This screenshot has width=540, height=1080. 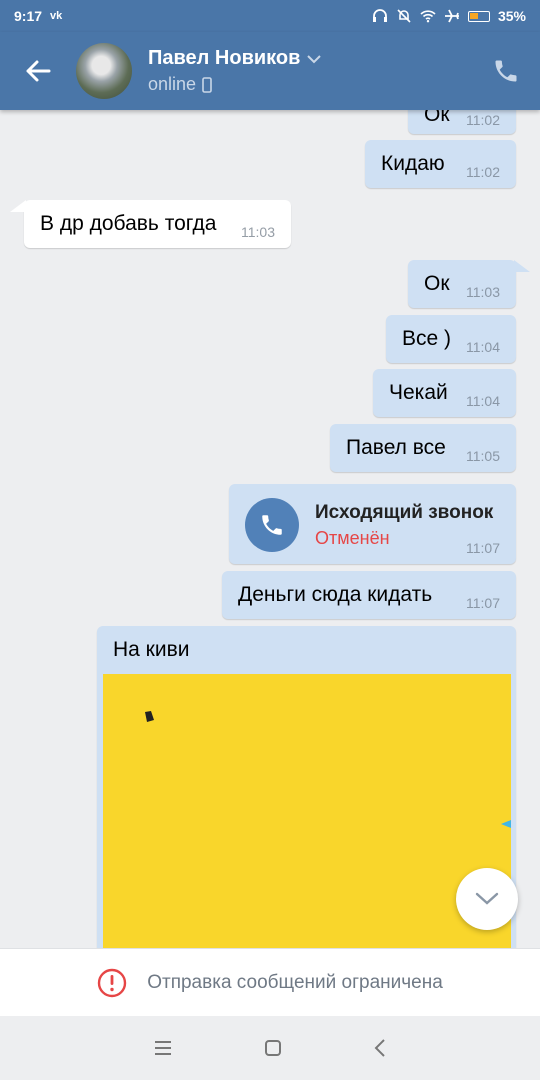 I want to click on restriction-label: Отправка сообщений ограничена, so click(x=295, y=982).